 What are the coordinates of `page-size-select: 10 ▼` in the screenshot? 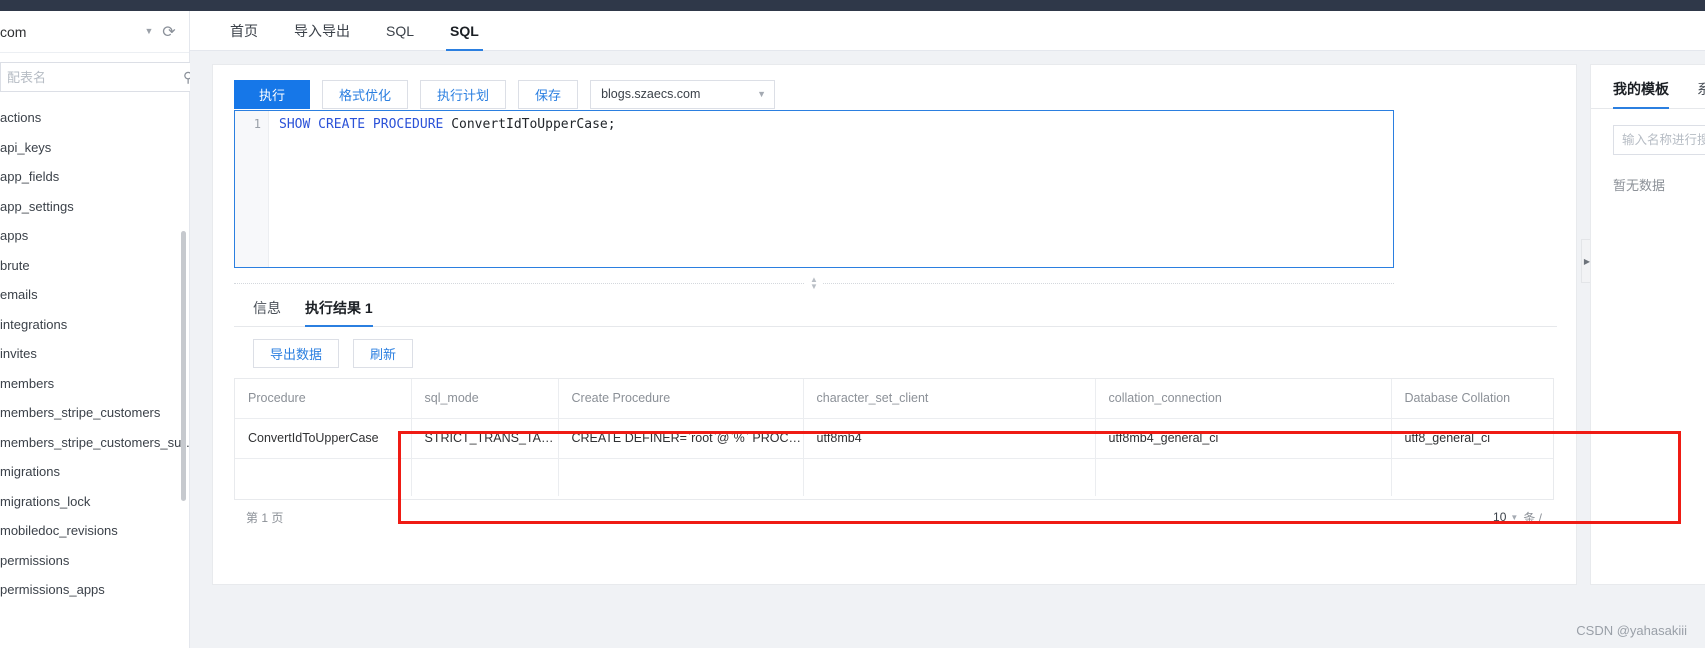 It's located at (1505, 517).